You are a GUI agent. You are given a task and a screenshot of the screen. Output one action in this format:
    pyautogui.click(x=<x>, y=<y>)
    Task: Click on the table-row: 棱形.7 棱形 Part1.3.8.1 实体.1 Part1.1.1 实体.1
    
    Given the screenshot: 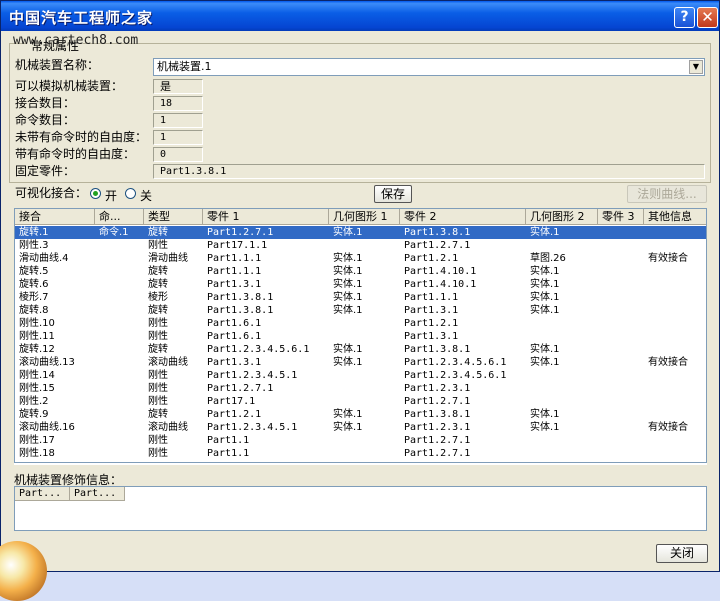 What is the action you would take?
    pyautogui.click(x=360, y=297)
    